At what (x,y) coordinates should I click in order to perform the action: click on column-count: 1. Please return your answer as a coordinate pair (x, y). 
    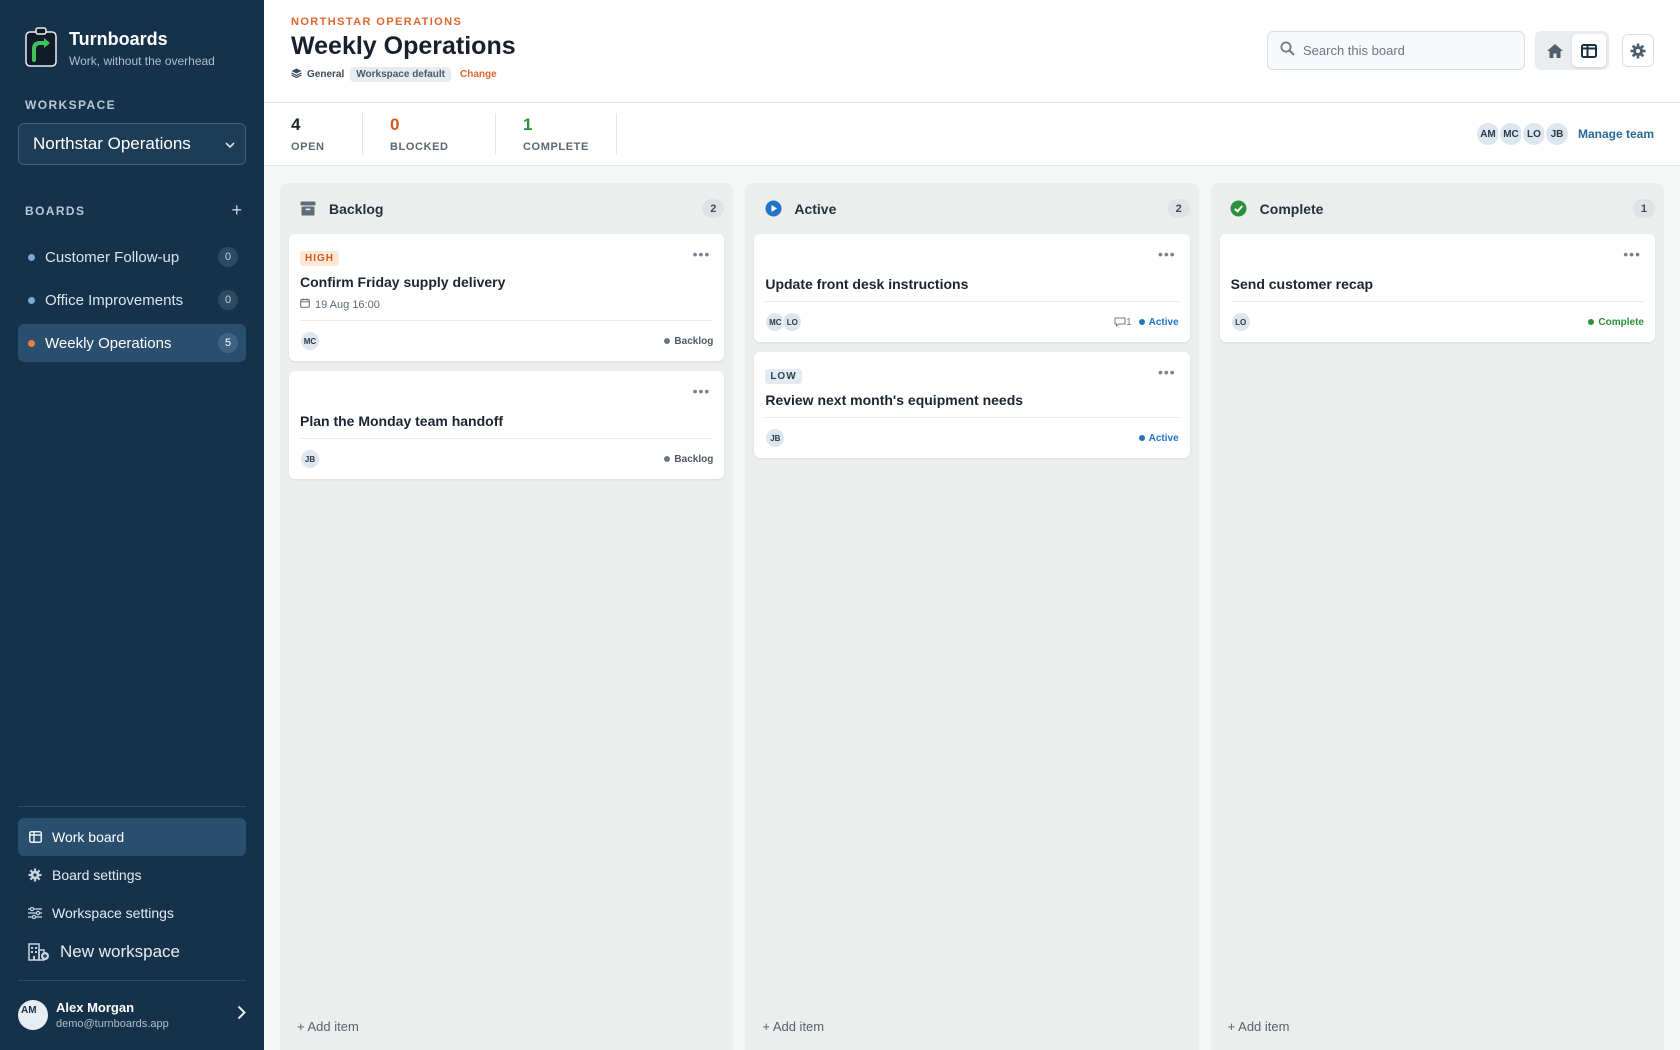
    Looking at the image, I should click on (1643, 208).